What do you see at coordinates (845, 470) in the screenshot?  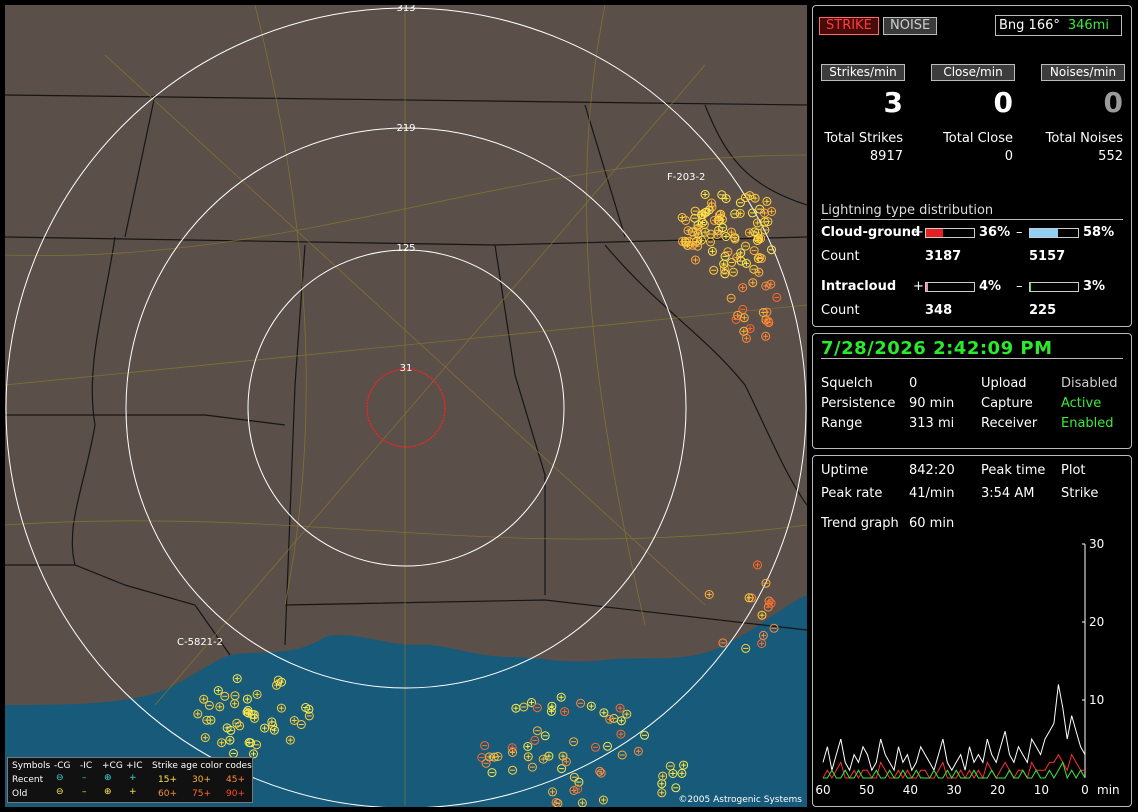 I see `uptime-label: Uptime` at bounding box center [845, 470].